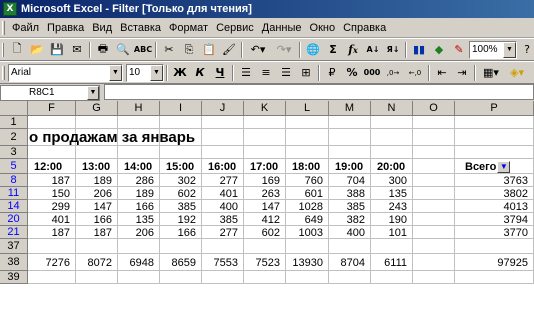 Image resolution: width=534 pixels, height=324 pixels. What do you see at coordinates (139, 206) in the screenshot?
I see `cell: 166` at bounding box center [139, 206].